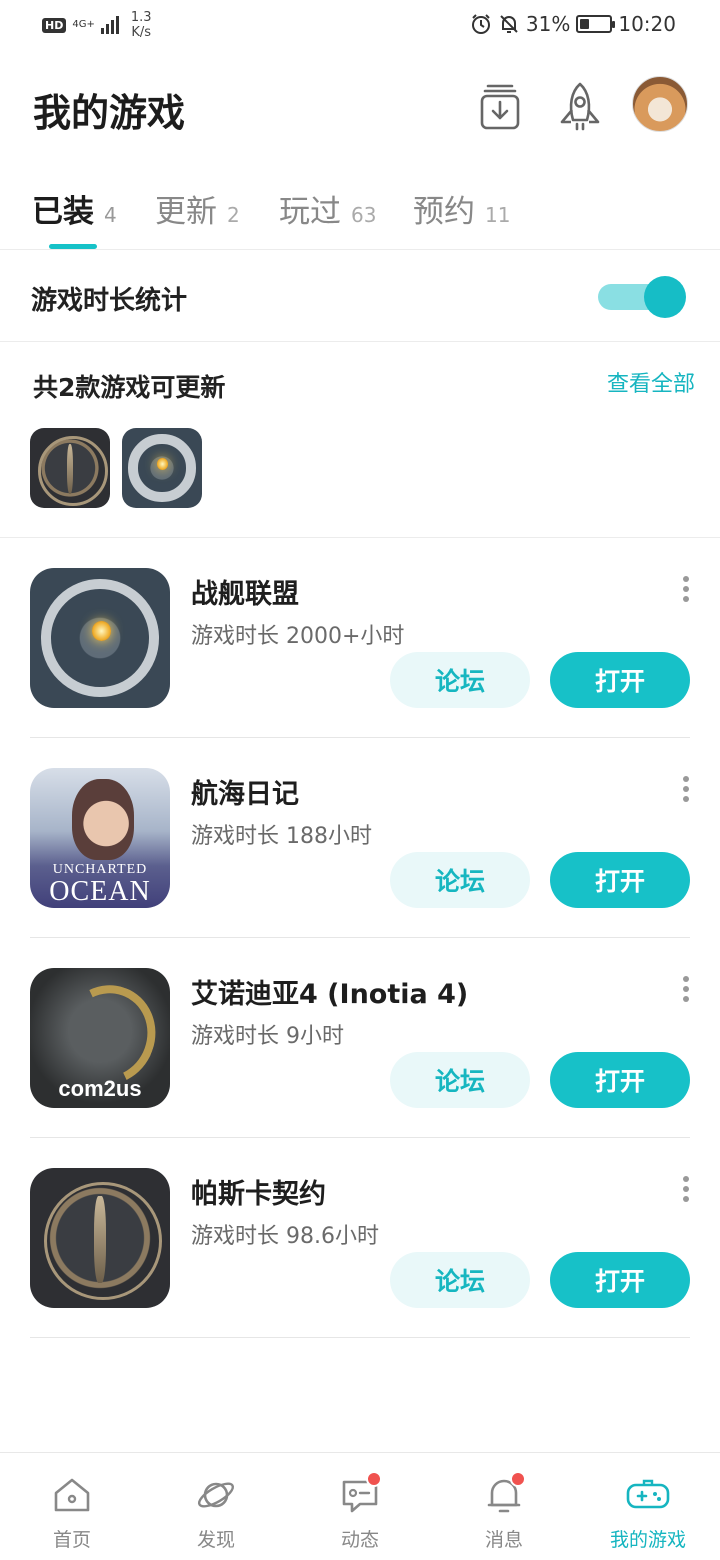  What do you see at coordinates (585, 24) in the screenshot?
I see `battery-fill` at bounding box center [585, 24].